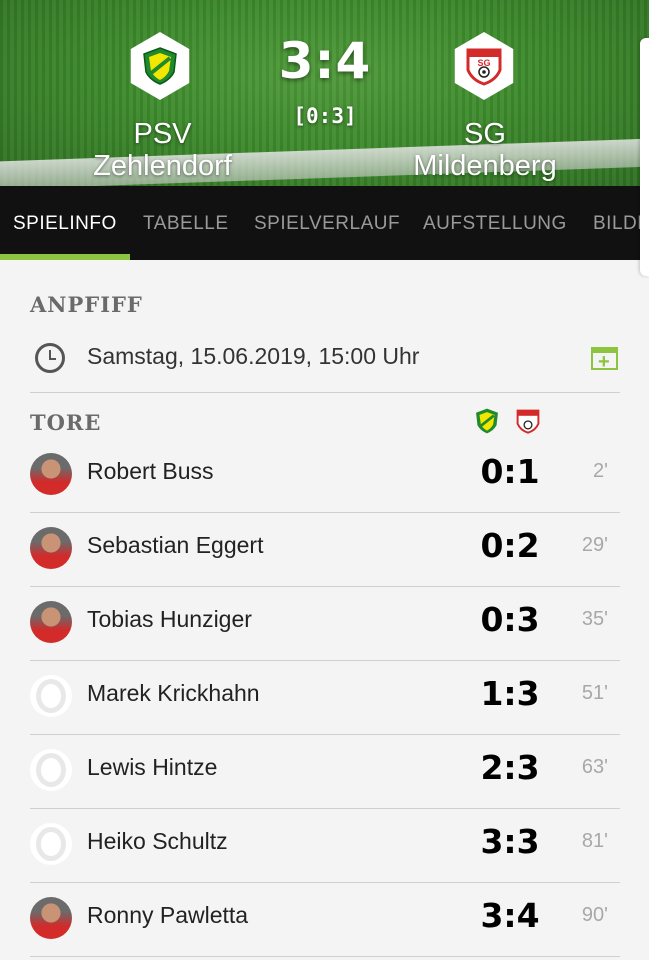 Image resolution: width=649 pixels, height=960 pixels. I want to click on goal-scorer: Lewis Hintze, so click(152, 767).